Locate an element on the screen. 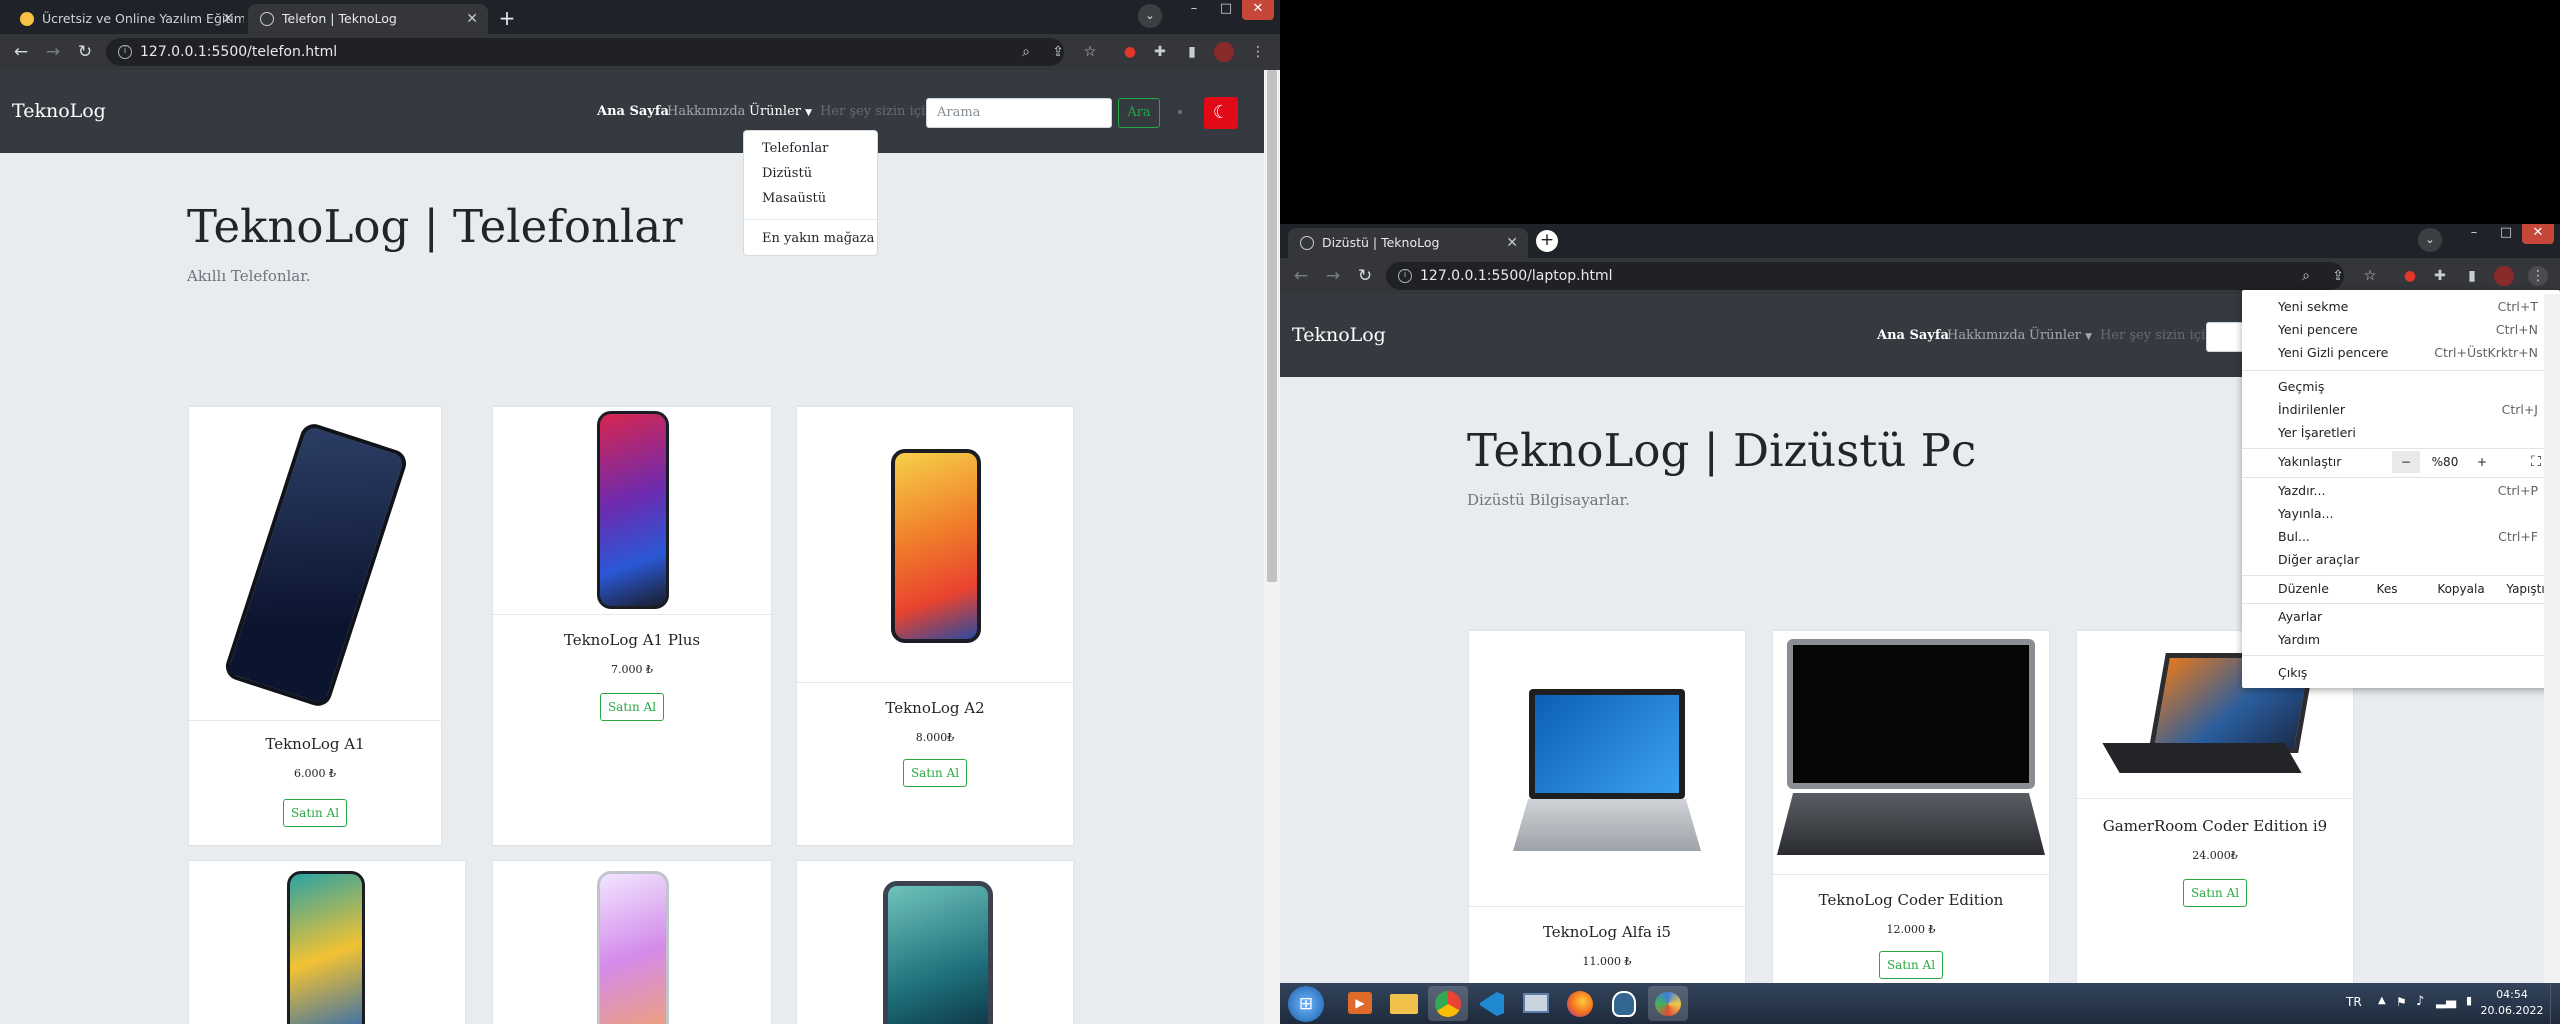  search-input: Arama is located at coordinates (1019, 113).